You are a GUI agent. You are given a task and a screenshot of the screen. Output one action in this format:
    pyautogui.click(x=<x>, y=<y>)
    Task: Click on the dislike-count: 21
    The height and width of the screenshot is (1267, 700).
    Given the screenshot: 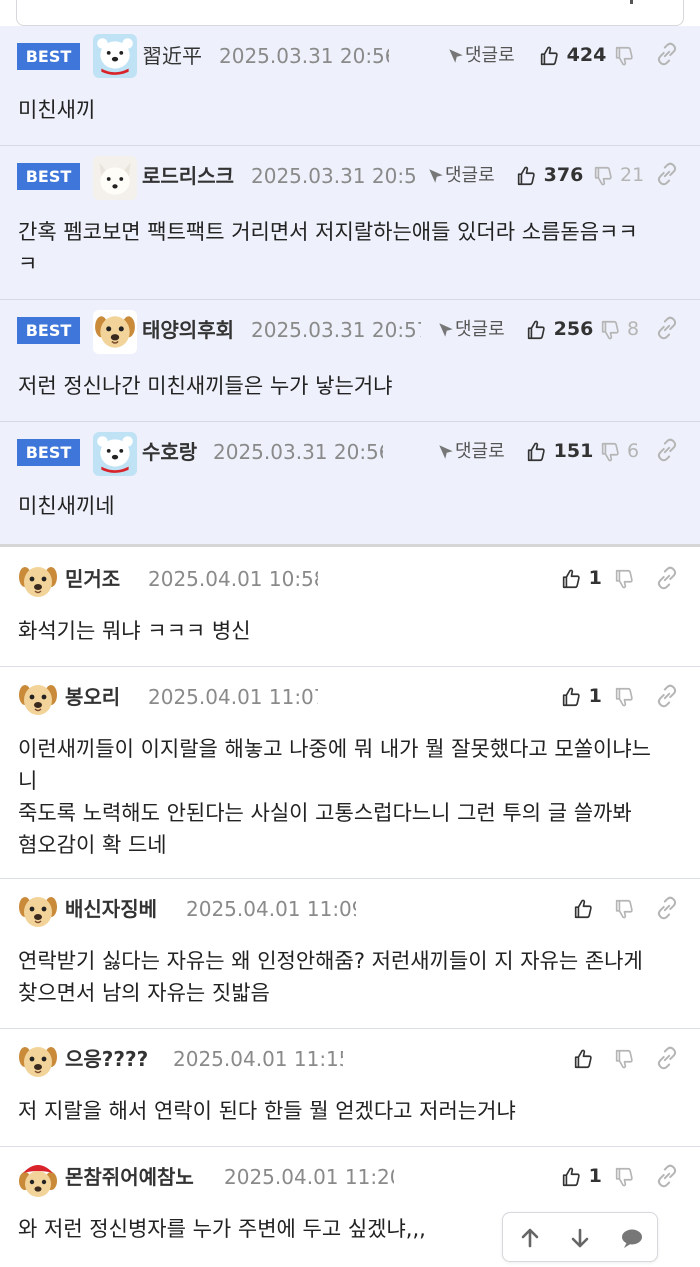 What is the action you would take?
    pyautogui.click(x=632, y=175)
    